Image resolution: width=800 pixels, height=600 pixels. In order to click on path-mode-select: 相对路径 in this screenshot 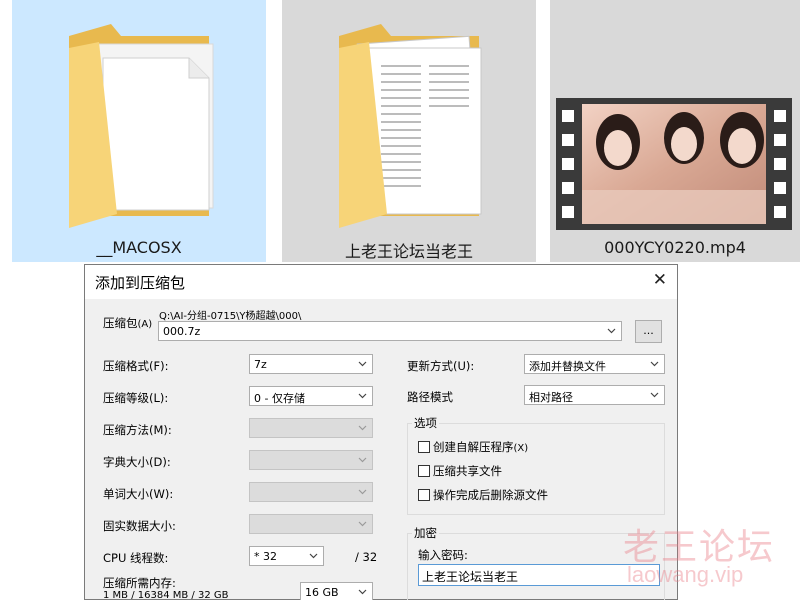, I will do `click(594, 395)`.